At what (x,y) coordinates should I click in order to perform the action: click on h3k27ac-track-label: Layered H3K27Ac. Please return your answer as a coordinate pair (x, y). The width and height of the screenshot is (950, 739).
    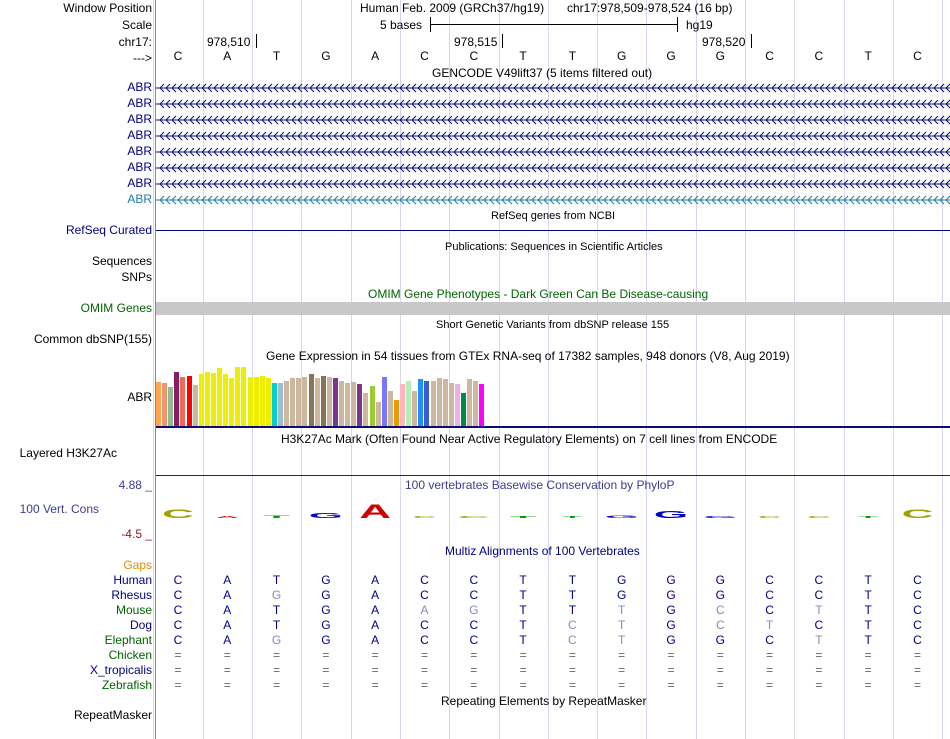
    Looking at the image, I should click on (68, 453).